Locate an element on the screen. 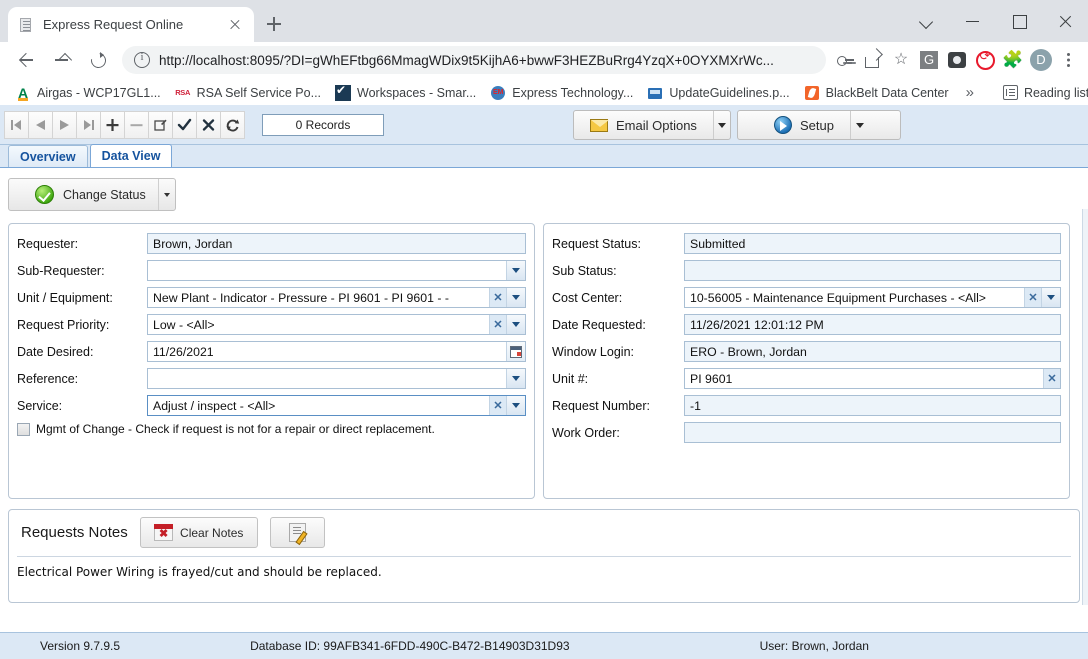  add-record-button is located at coordinates (112, 124).